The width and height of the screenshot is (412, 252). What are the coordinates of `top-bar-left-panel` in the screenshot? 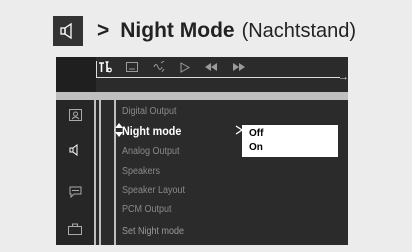 It's located at (76, 74).